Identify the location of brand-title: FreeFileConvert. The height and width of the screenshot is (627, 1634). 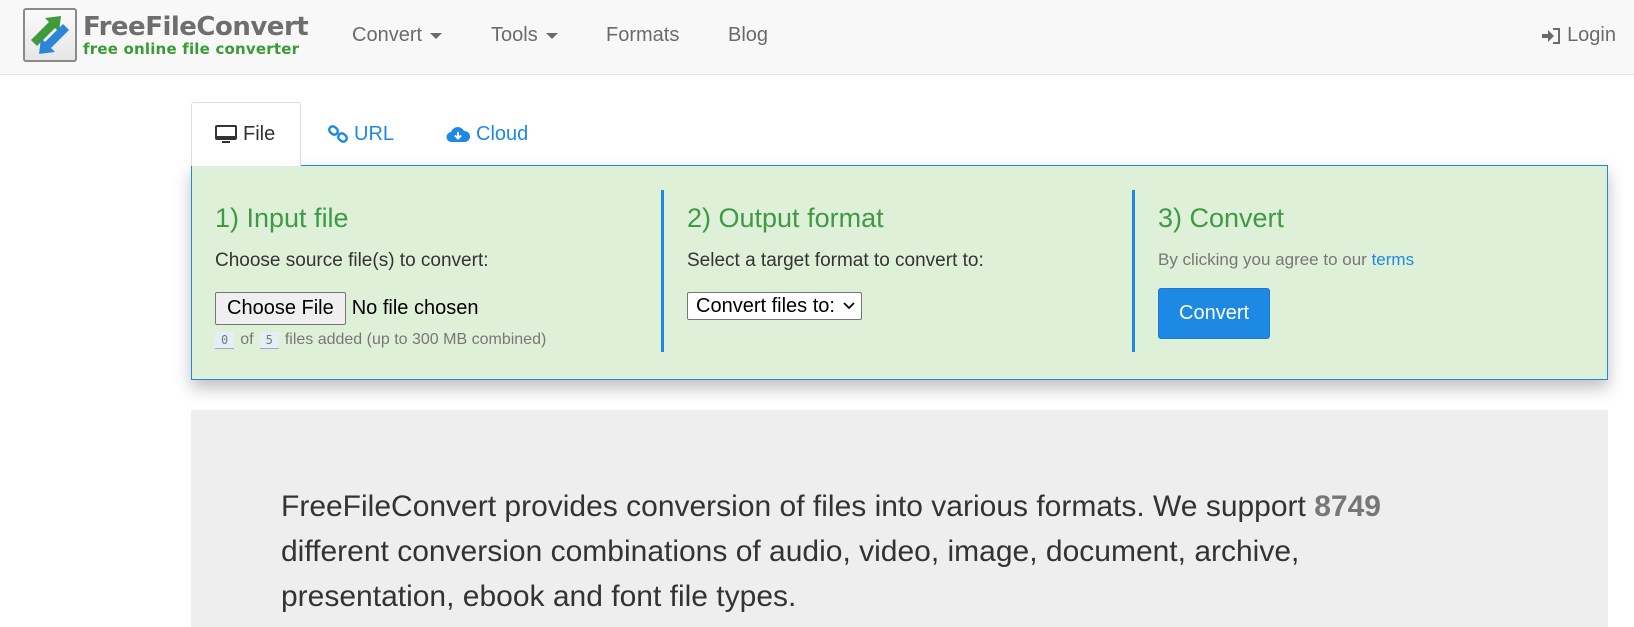
(196, 26).